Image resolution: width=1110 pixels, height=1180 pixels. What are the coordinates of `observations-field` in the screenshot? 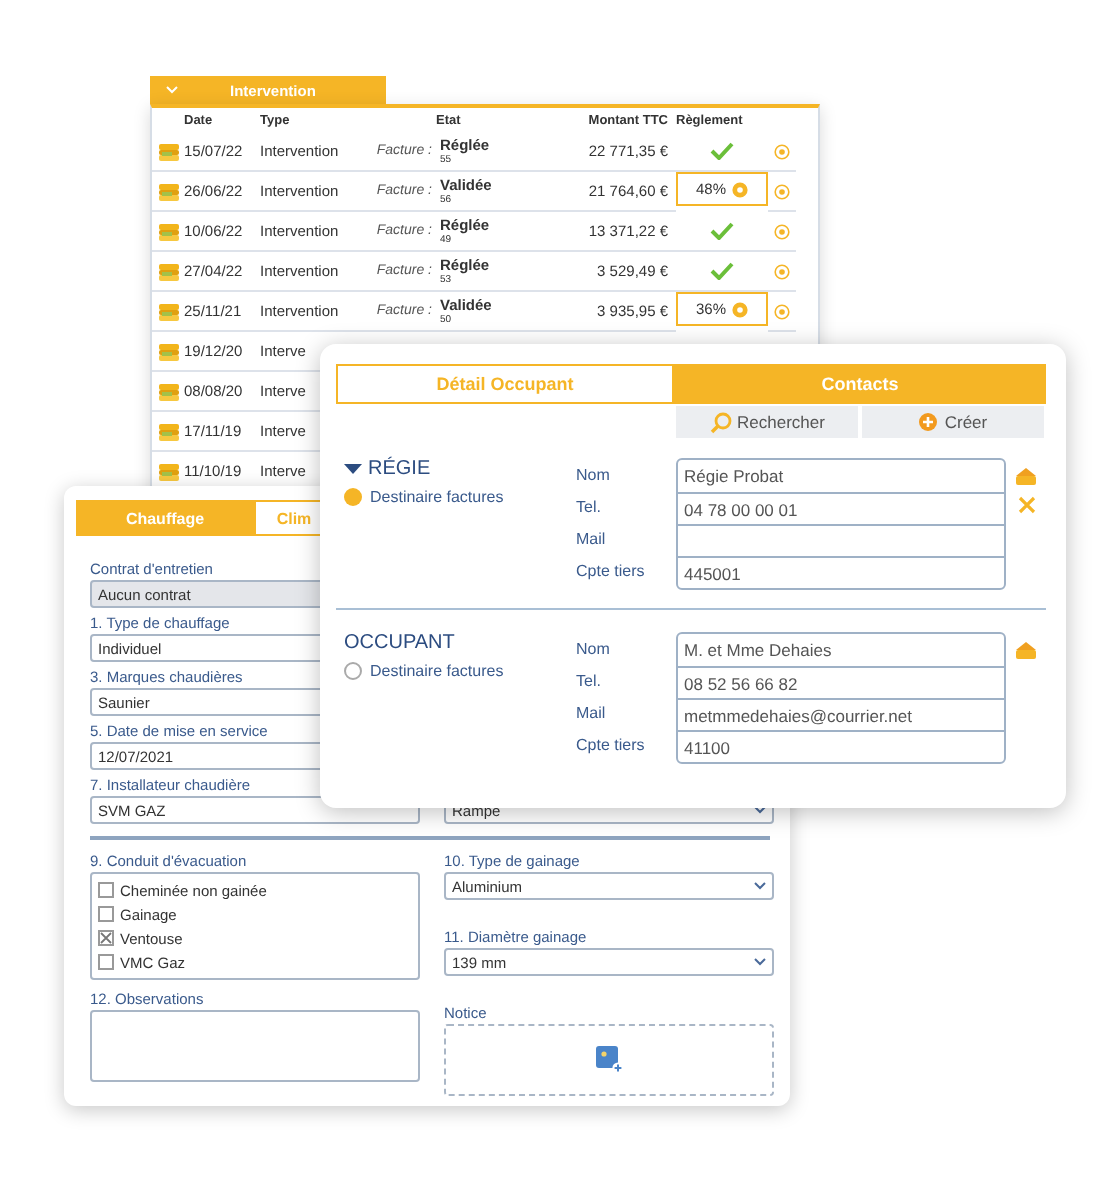 It's located at (255, 1046).